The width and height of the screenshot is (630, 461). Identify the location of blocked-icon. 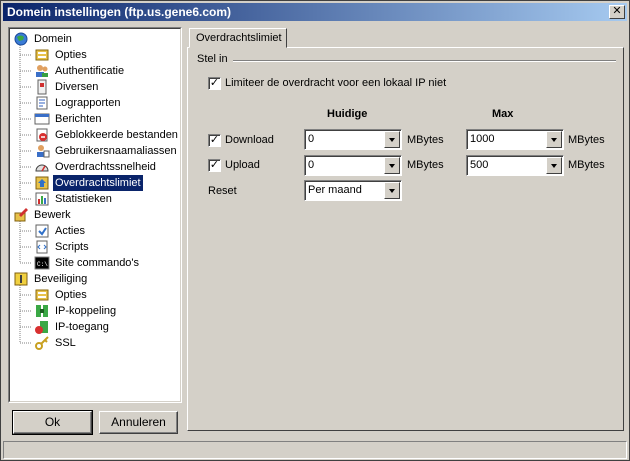
(42, 135).